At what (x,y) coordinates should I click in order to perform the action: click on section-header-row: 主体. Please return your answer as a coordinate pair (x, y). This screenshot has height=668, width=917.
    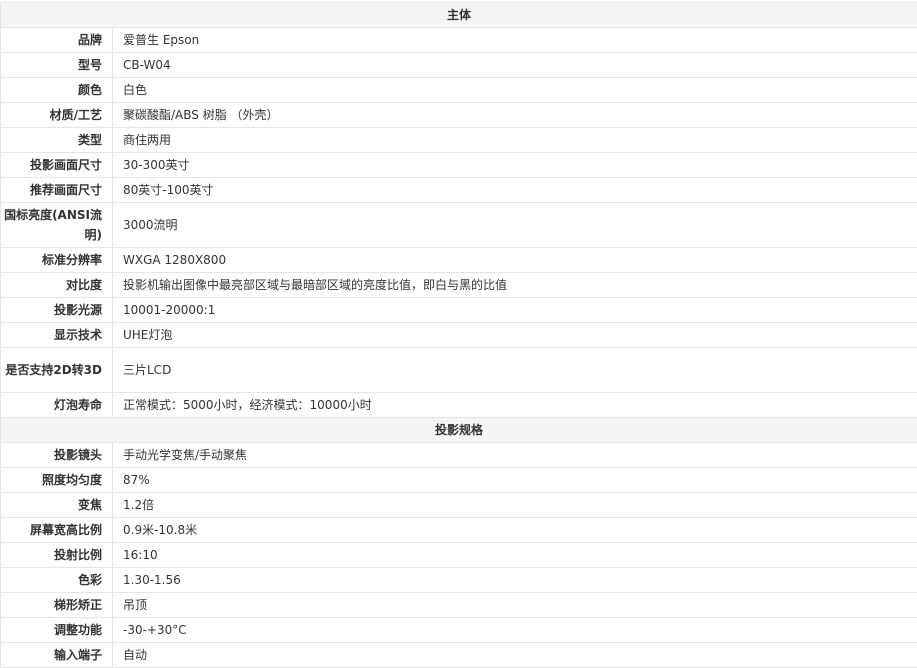
    Looking at the image, I should click on (459, 15).